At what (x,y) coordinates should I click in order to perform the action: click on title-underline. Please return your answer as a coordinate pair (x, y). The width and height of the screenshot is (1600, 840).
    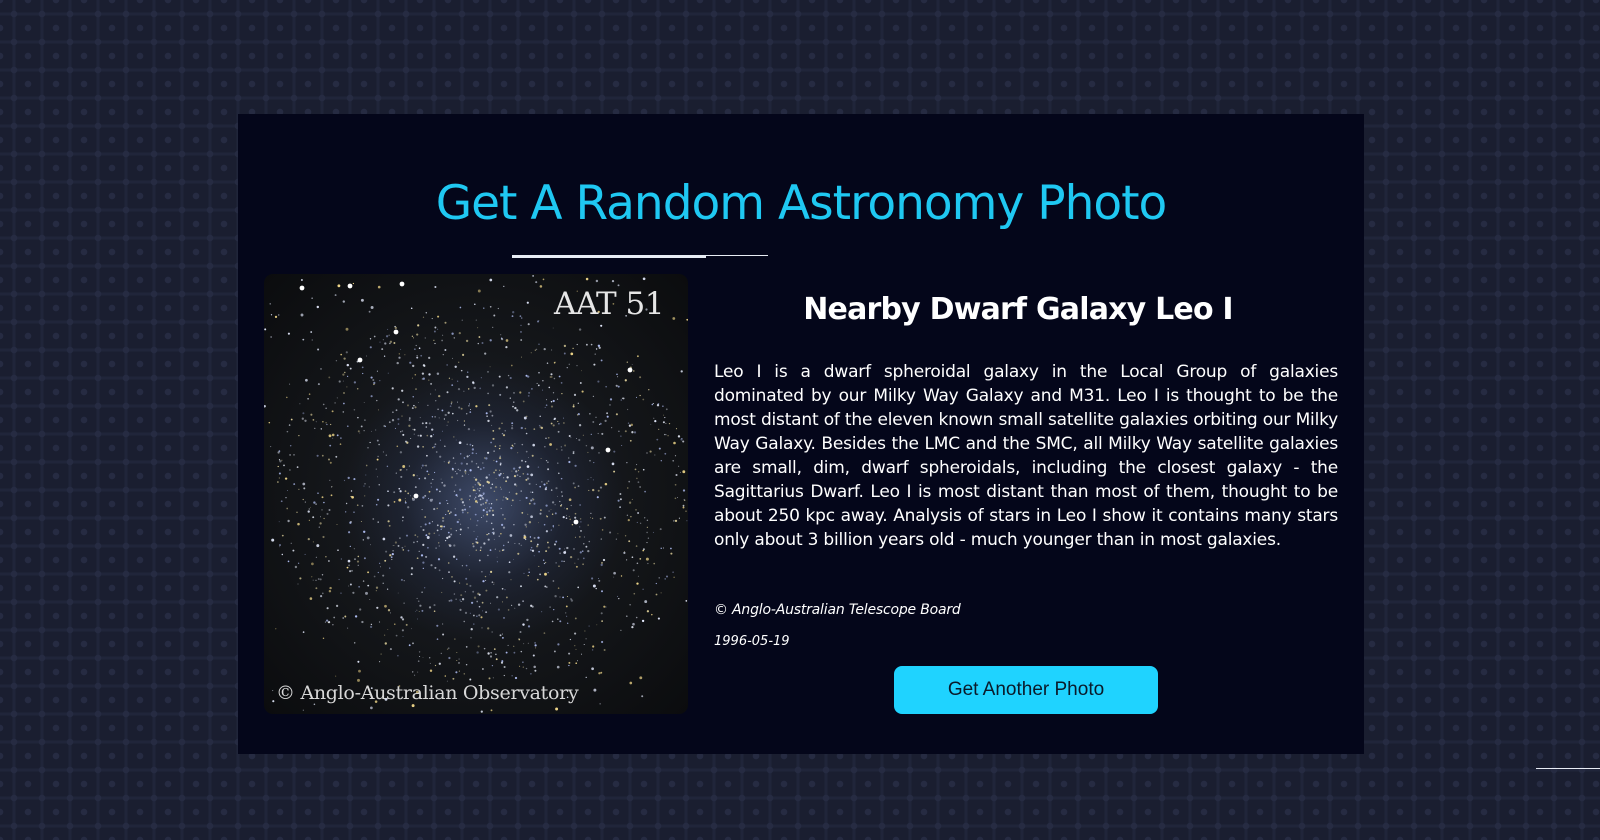
    Looking at the image, I should click on (609, 256).